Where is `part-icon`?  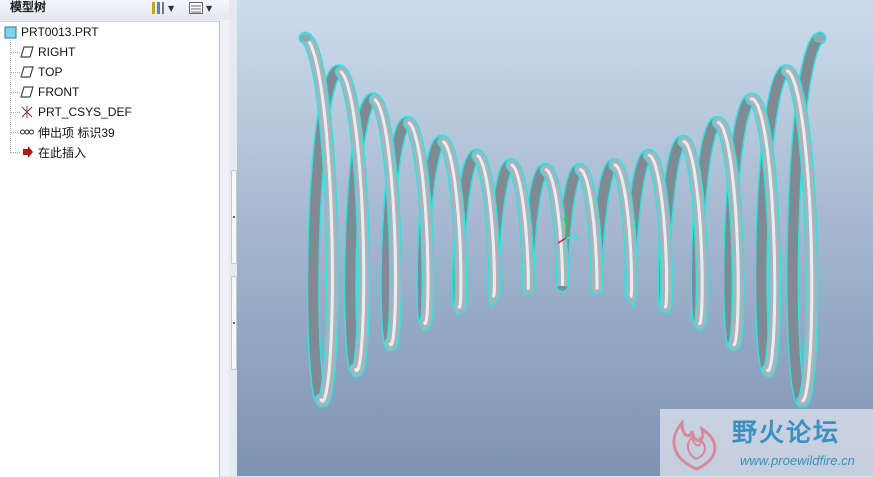
part-icon is located at coordinates (10, 32).